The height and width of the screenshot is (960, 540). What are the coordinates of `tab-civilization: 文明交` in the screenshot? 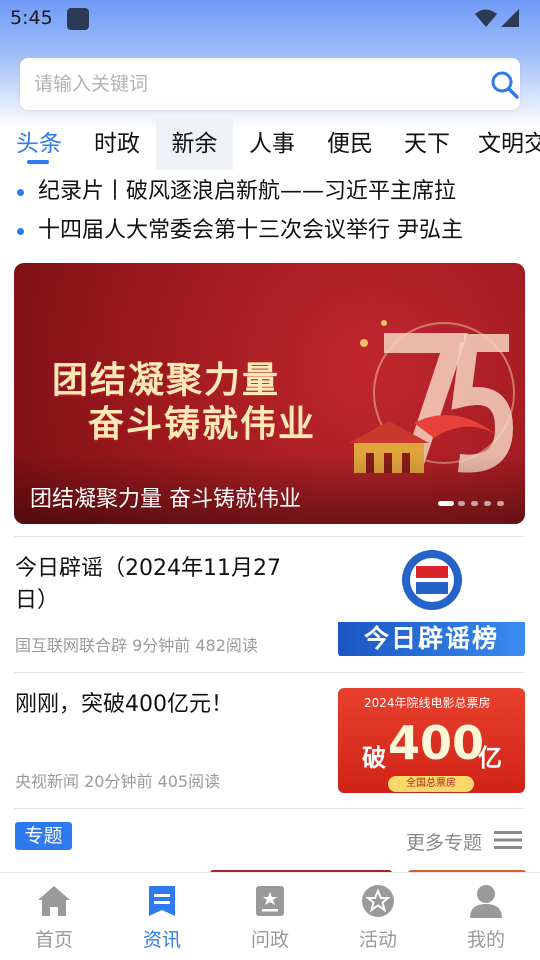 It's located at (509, 144).